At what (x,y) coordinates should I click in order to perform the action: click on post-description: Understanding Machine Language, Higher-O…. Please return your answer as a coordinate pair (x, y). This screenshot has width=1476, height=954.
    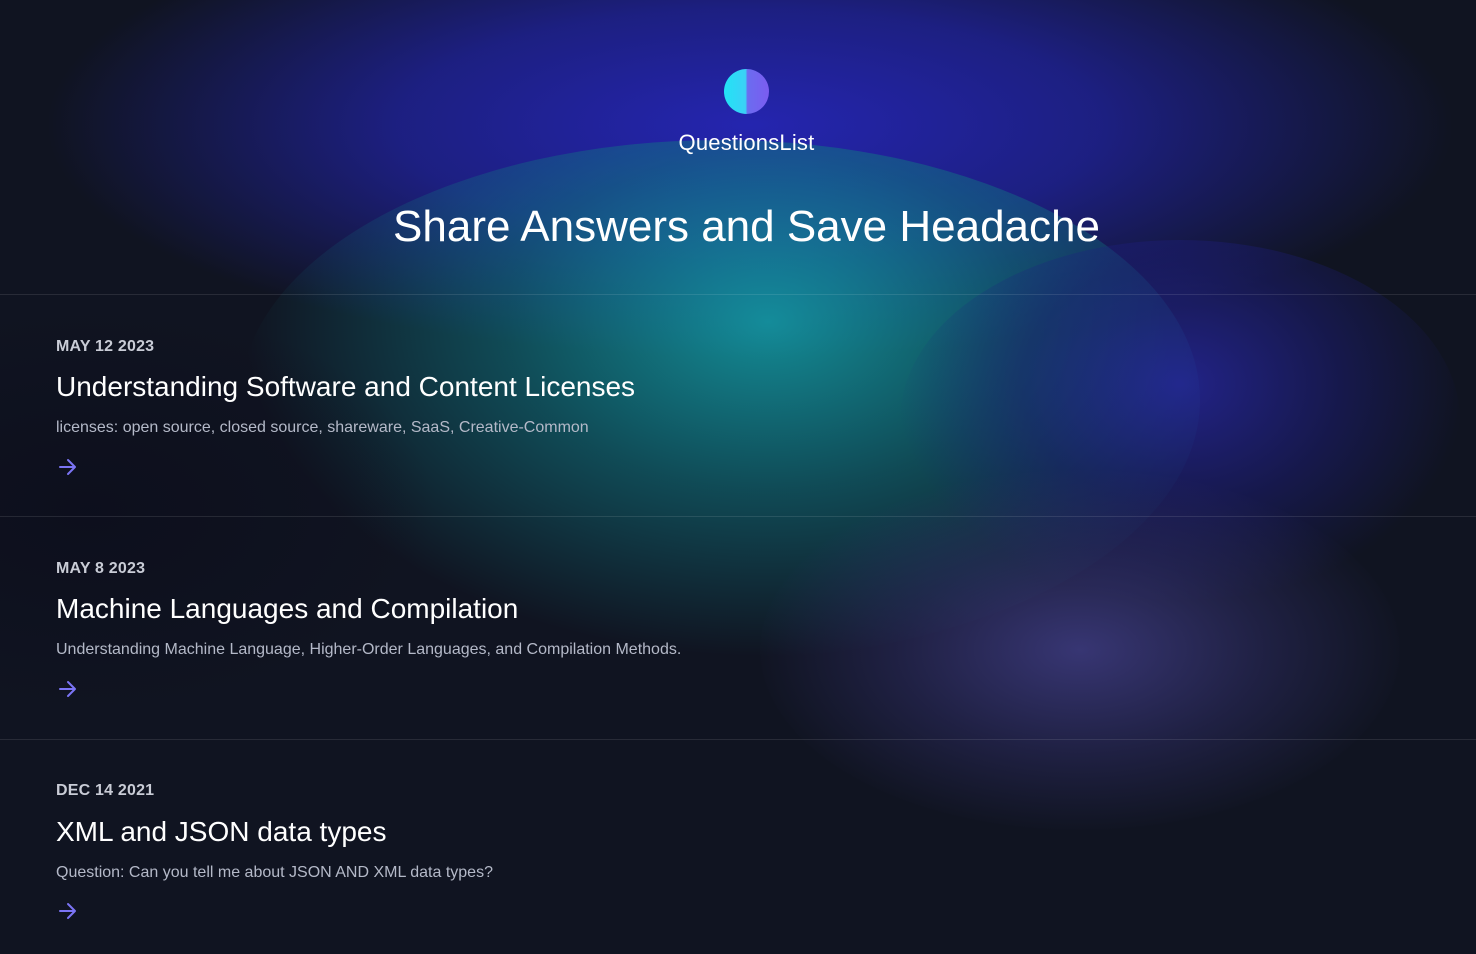
    Looking at the image, I should click on (369, 649).